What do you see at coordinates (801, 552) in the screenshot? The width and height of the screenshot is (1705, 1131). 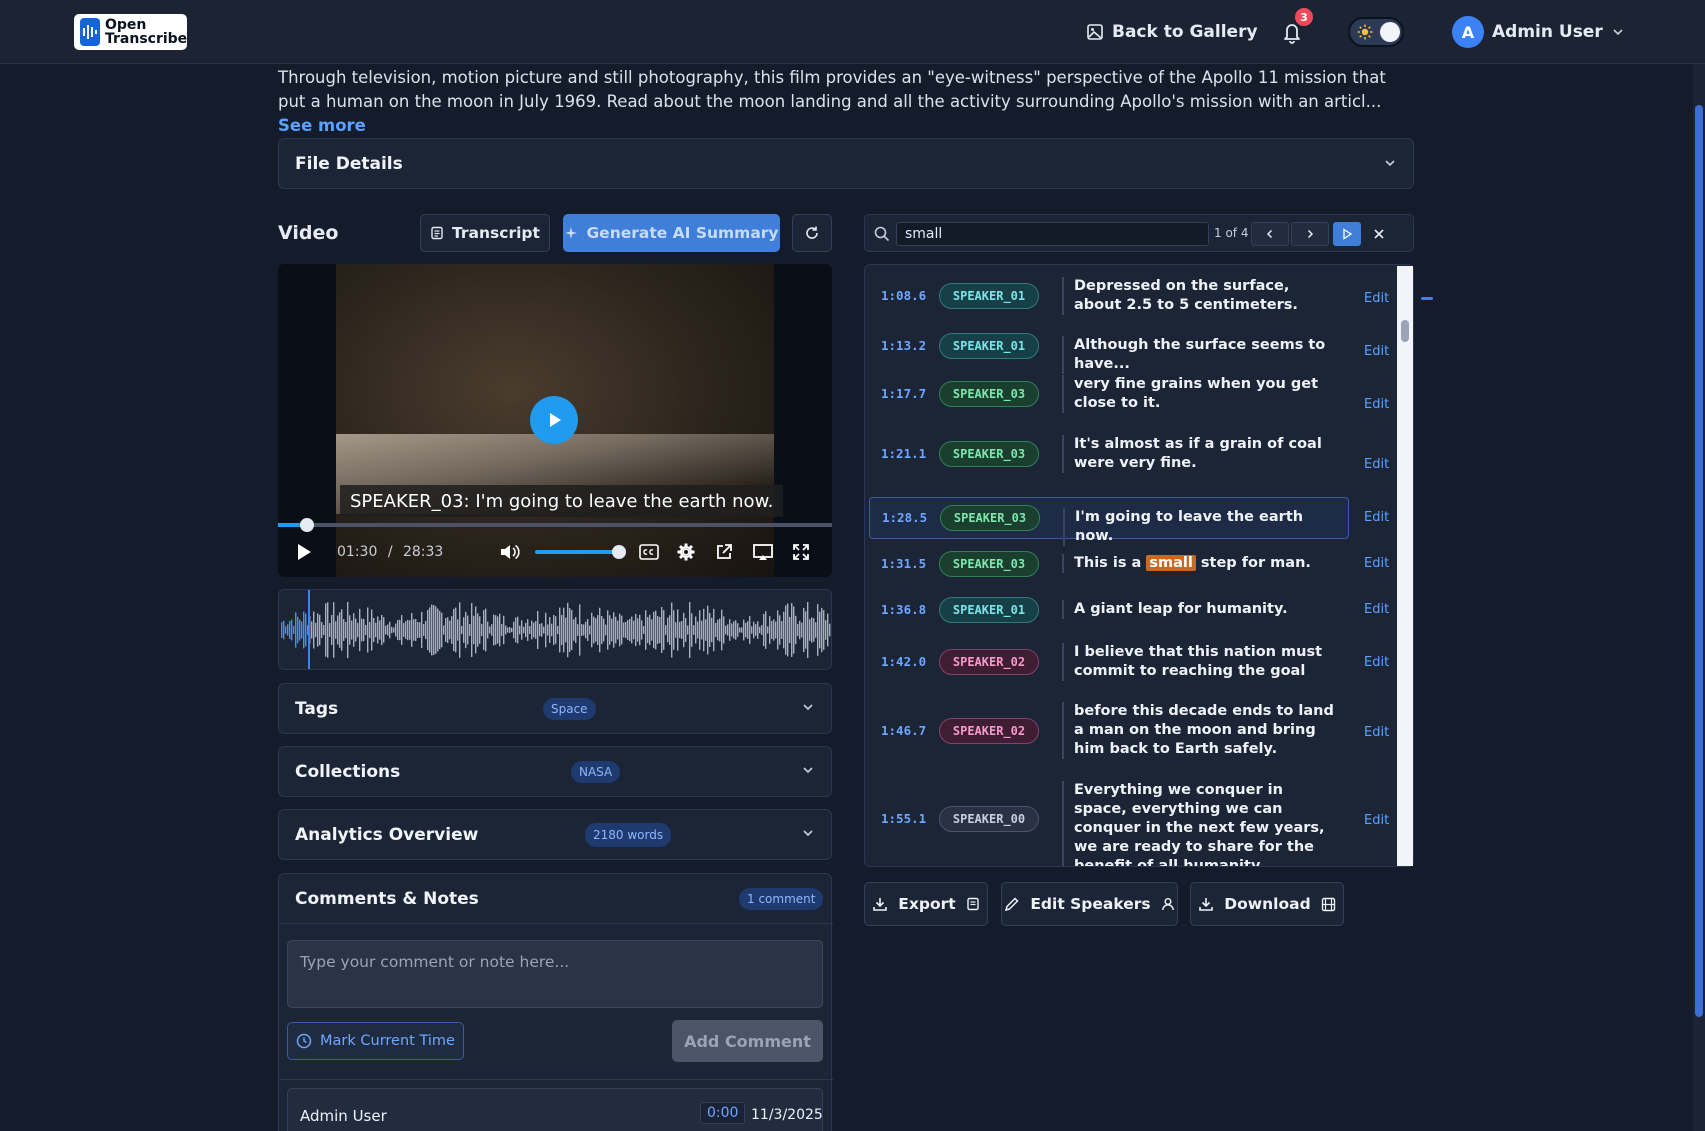 I see `fullscreen-icon` at bounding box center [801, 552].